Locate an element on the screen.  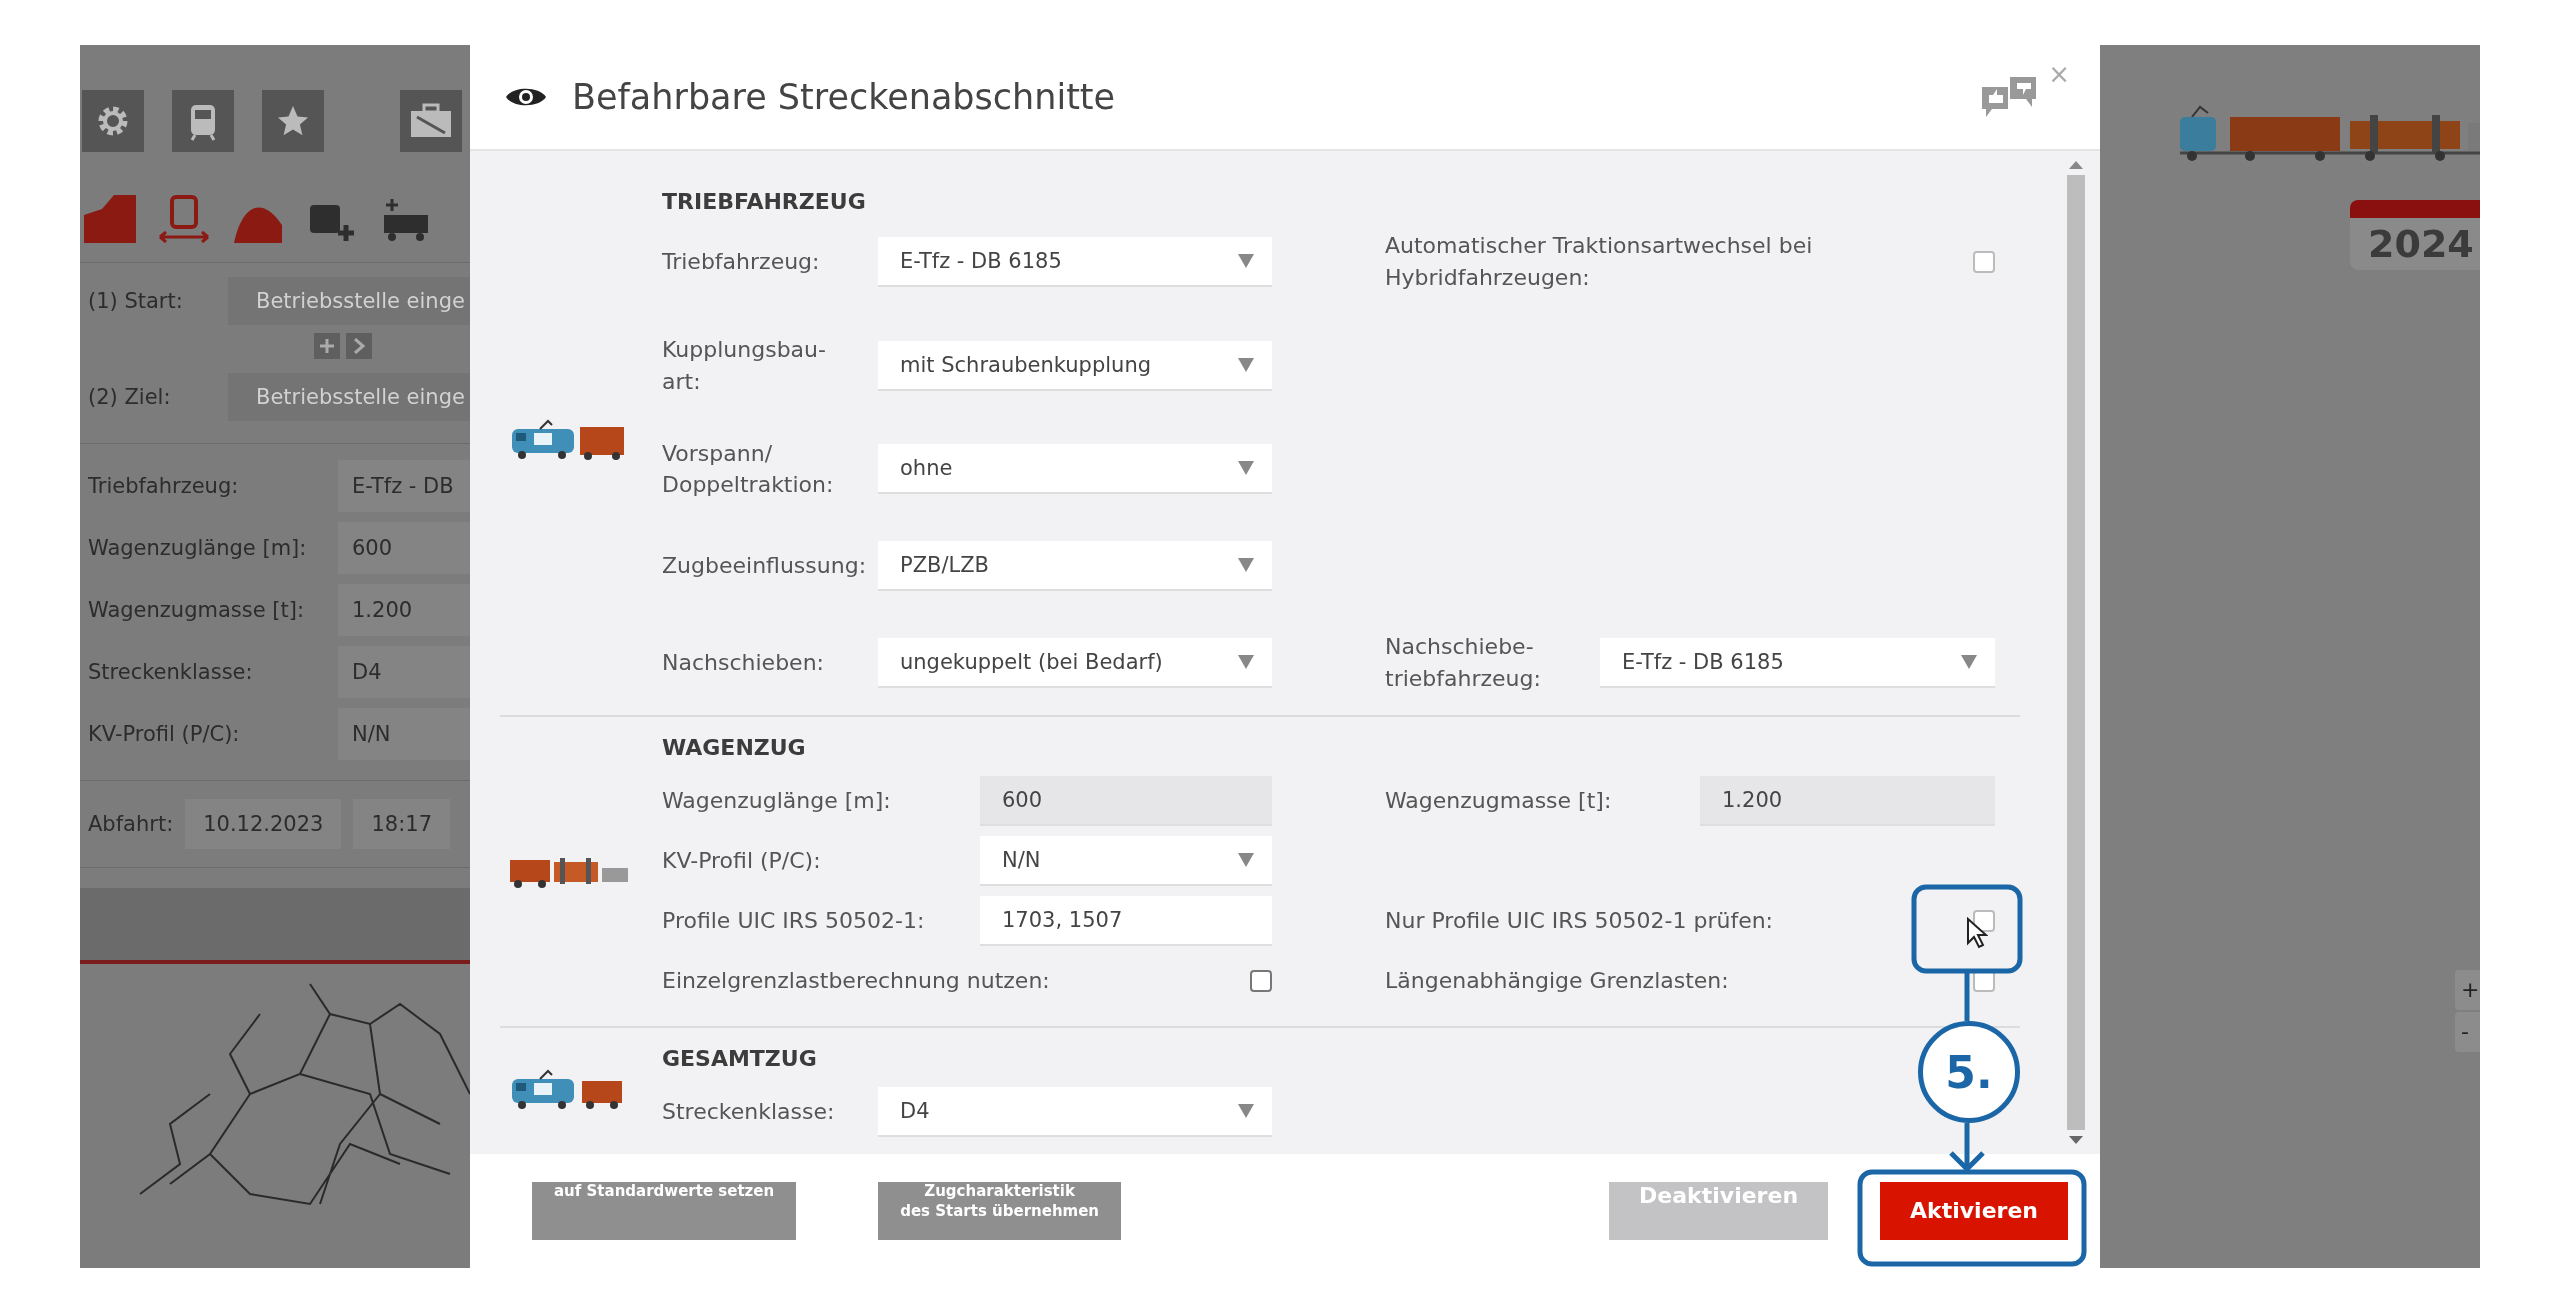
section-heading: WAGENZUG is located at coordinates (734, 748).